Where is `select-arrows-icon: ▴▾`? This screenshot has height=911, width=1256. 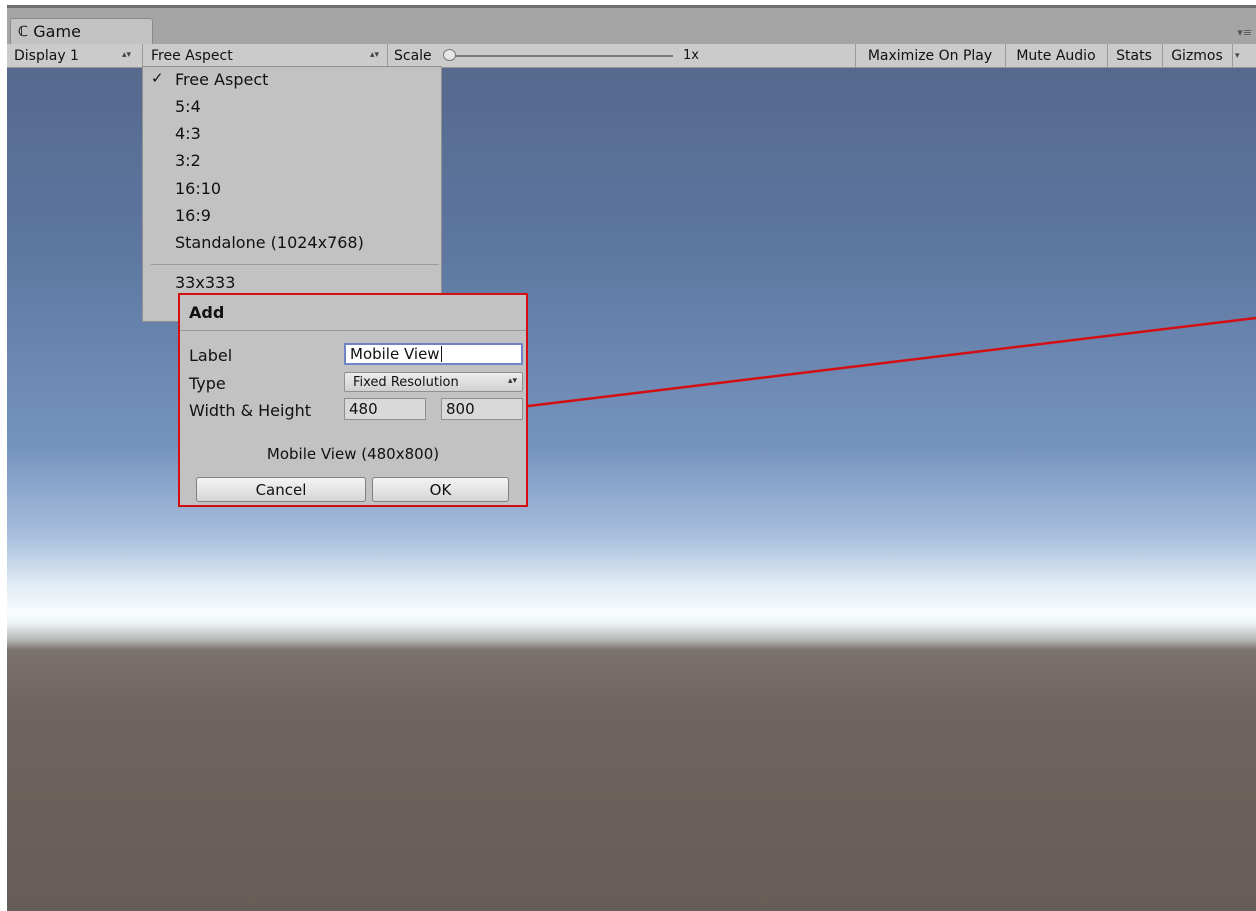 select-arrows-icon: ▴▾ is located at coordinates (512, 381).